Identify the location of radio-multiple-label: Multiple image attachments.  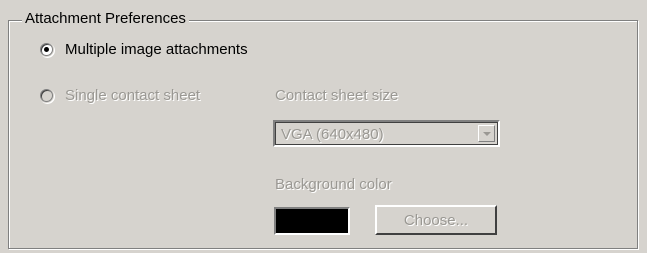
(156, 49).